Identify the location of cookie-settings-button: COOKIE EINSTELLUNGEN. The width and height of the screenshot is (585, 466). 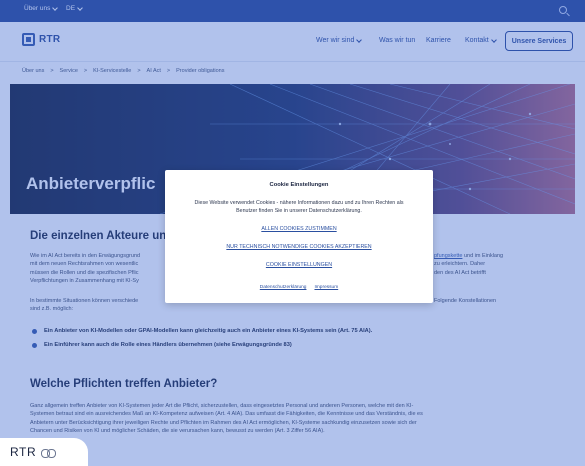
(299, 265).